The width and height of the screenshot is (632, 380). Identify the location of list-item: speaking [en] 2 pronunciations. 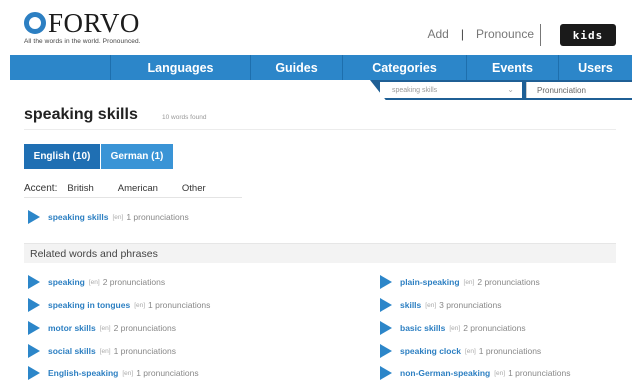
(96, 282).